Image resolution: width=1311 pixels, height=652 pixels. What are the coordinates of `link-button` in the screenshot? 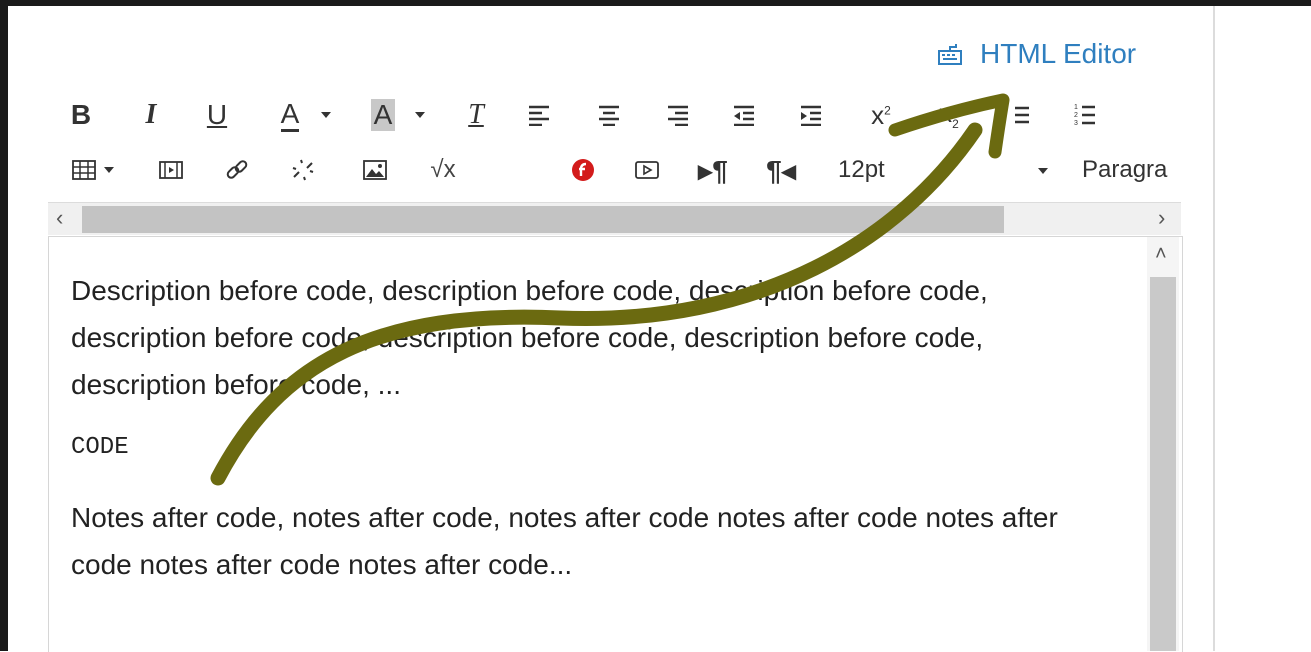 It's located at (237, 170).